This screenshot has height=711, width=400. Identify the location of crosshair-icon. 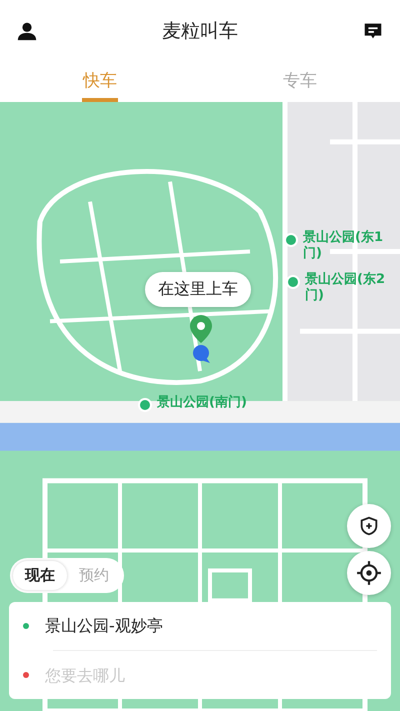
(369, 573).